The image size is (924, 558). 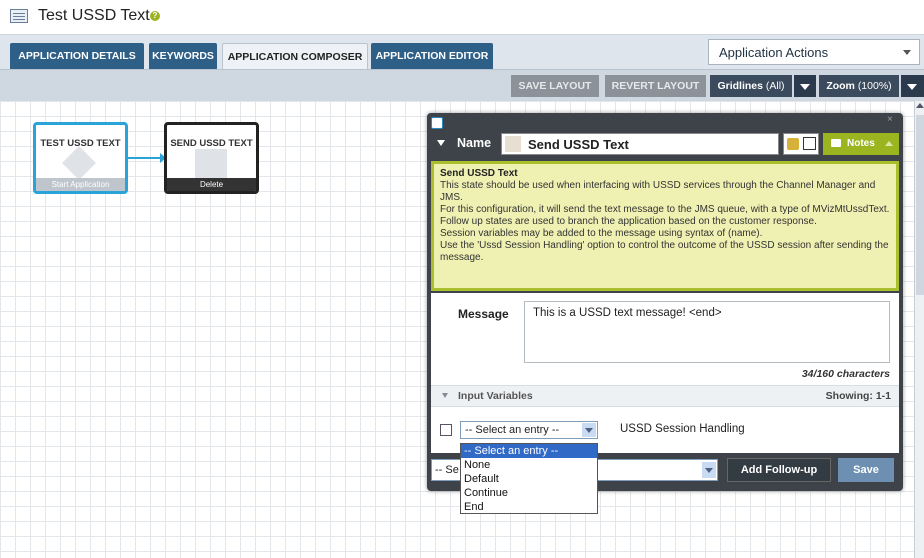 I want to click on page-title: Test USSD Text, so click(x=94, y=15).